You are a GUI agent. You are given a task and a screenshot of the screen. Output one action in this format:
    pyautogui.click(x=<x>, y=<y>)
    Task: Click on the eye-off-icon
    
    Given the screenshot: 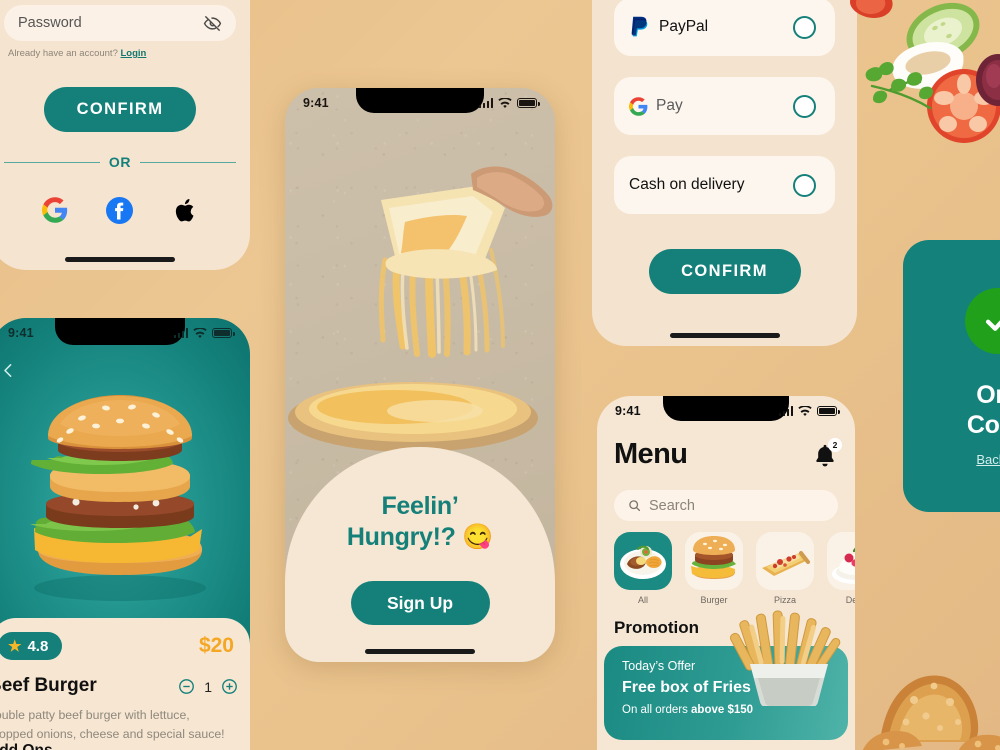 What is the action you would take?
    pyautogui.click(x=212, y=23)
    